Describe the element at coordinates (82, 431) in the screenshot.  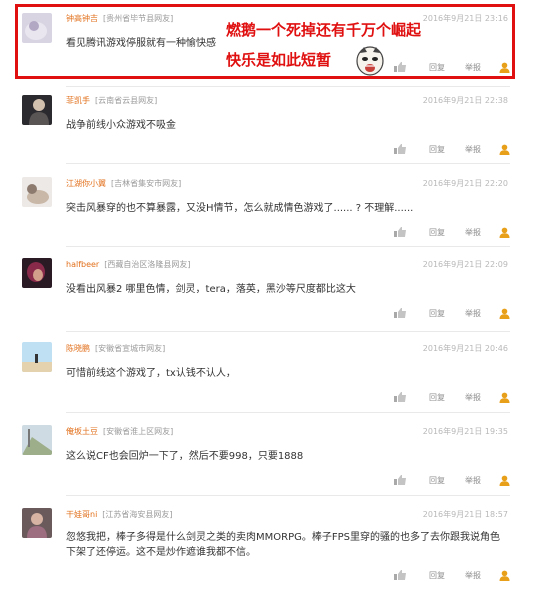
I see `username-link: 俺坂土豆` at that location.